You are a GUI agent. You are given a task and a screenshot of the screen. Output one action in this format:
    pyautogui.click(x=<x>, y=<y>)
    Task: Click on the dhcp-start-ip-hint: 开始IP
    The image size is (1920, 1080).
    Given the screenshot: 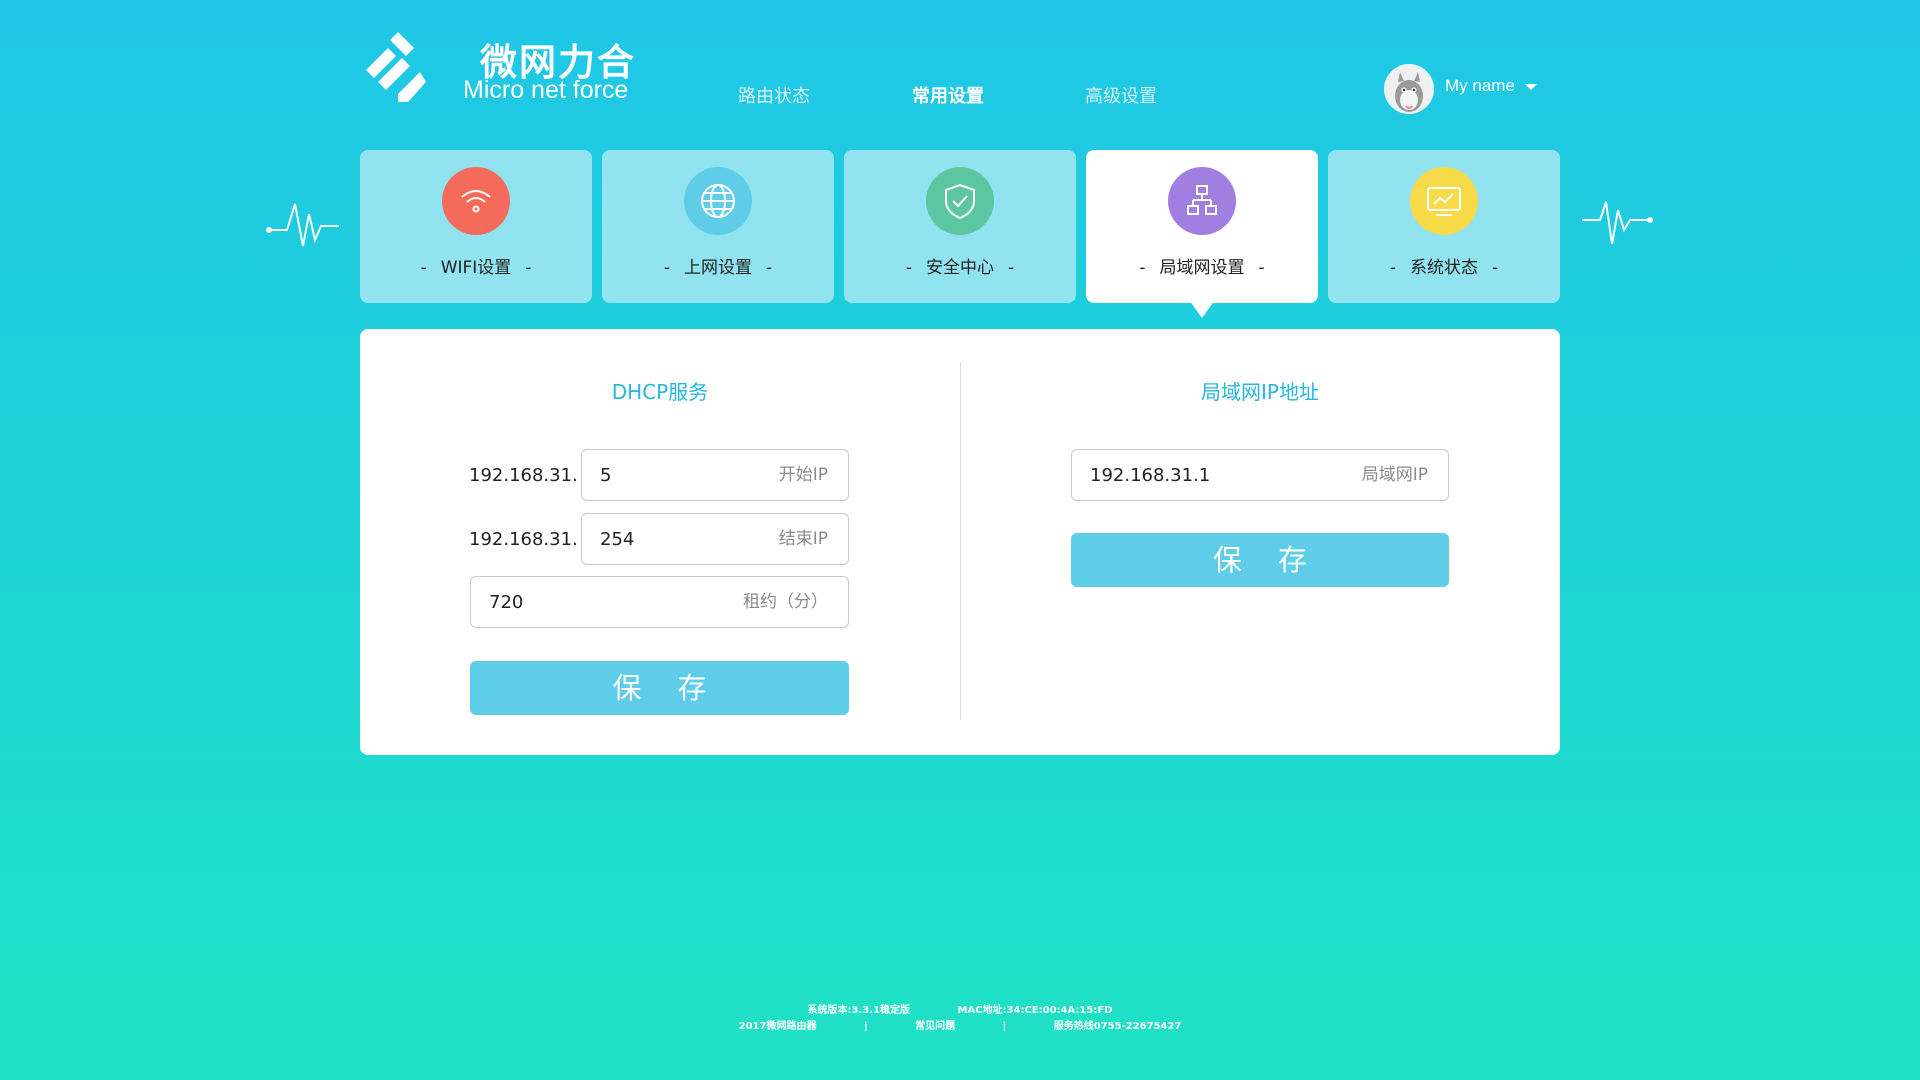 What is the action you would take?
    pyautogui.click(x=803, y=475)
    